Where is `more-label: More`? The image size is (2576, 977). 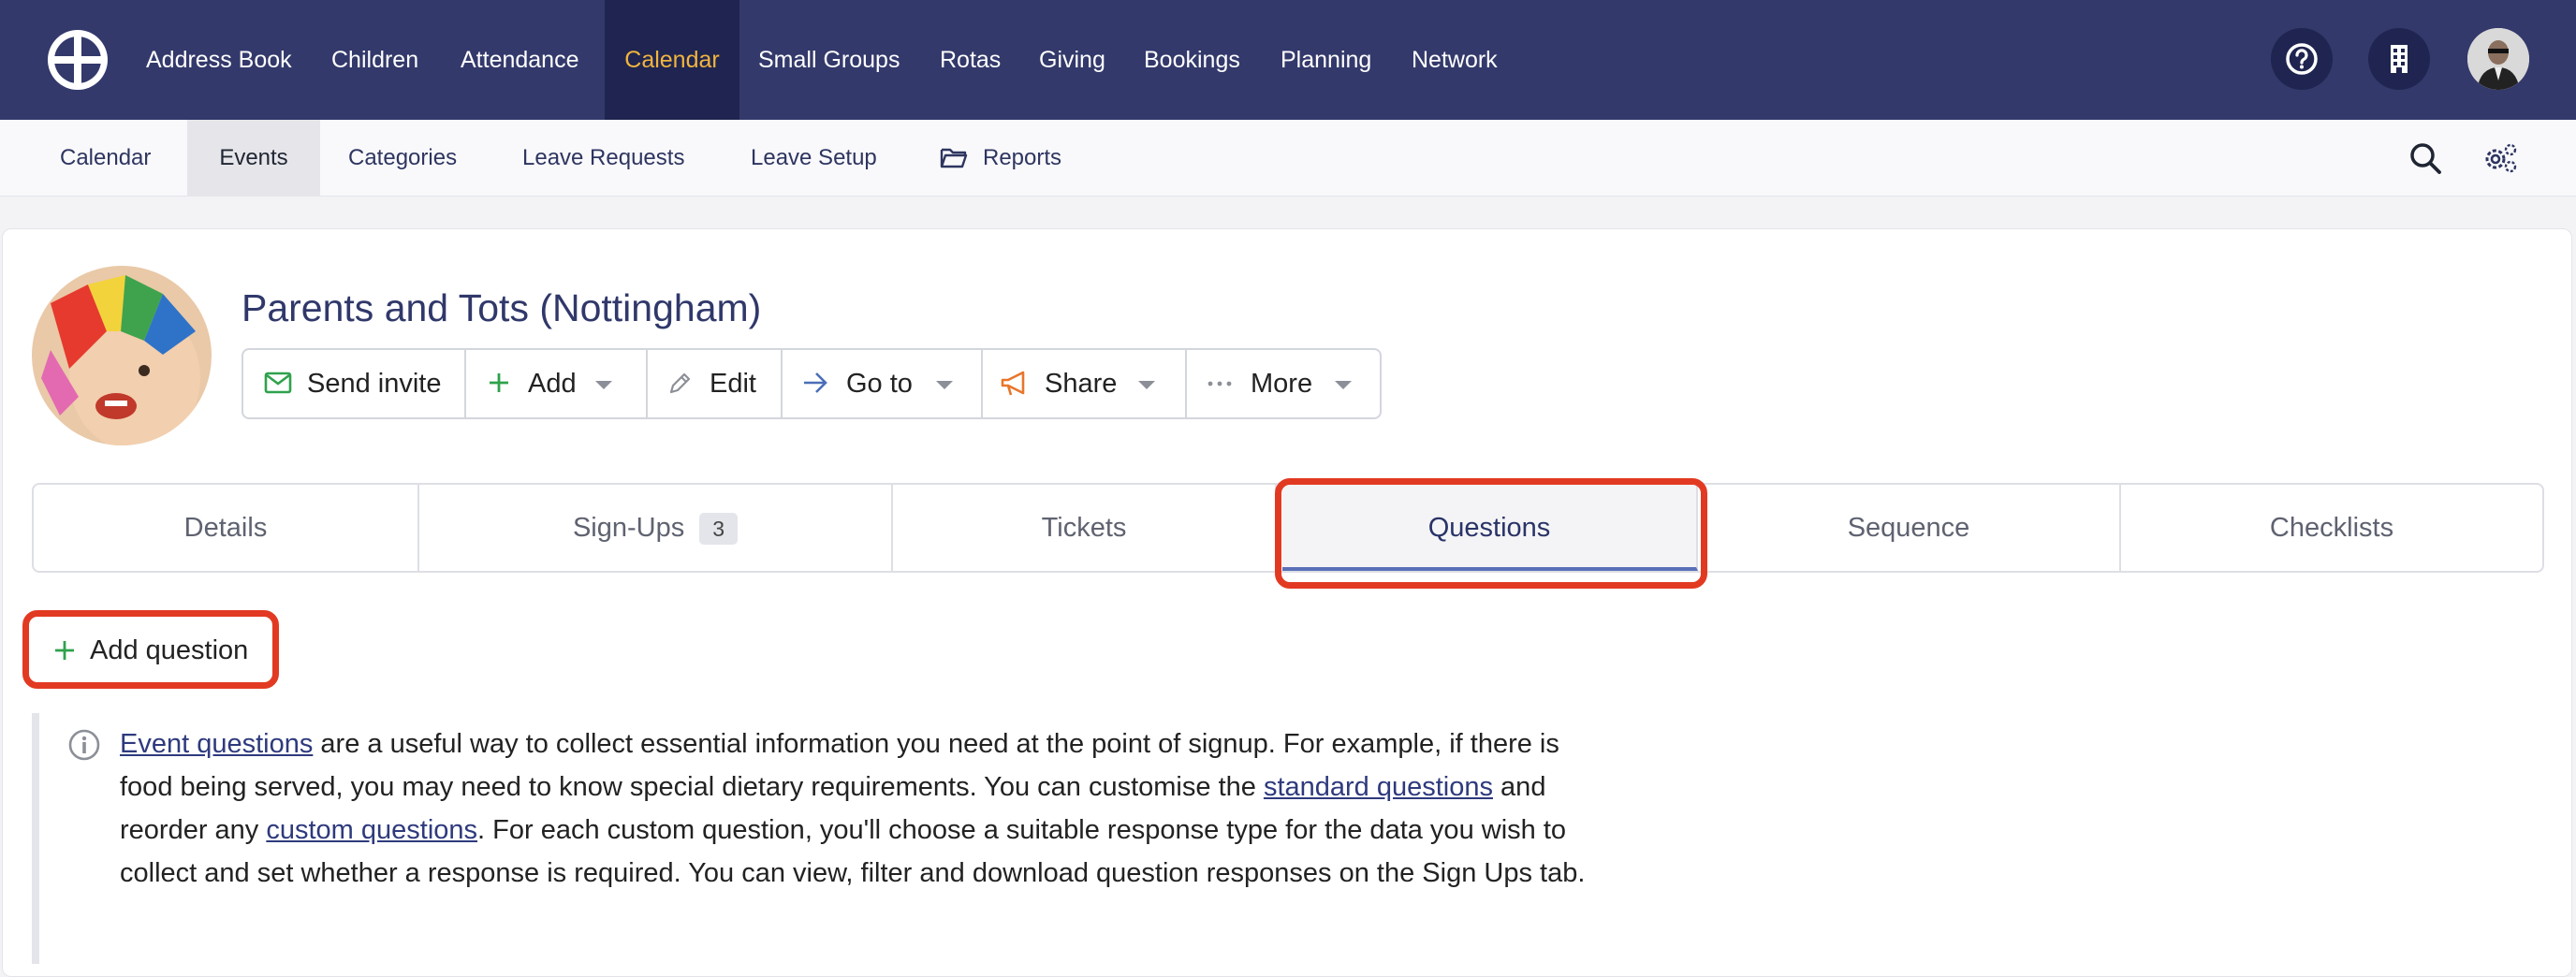 more-label: More is located at coordinates (1282, 384).